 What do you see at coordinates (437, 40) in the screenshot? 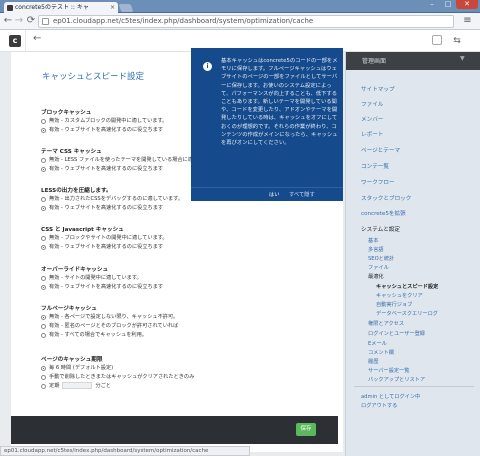
I see `help-icon` at bounding box center [437, 40].